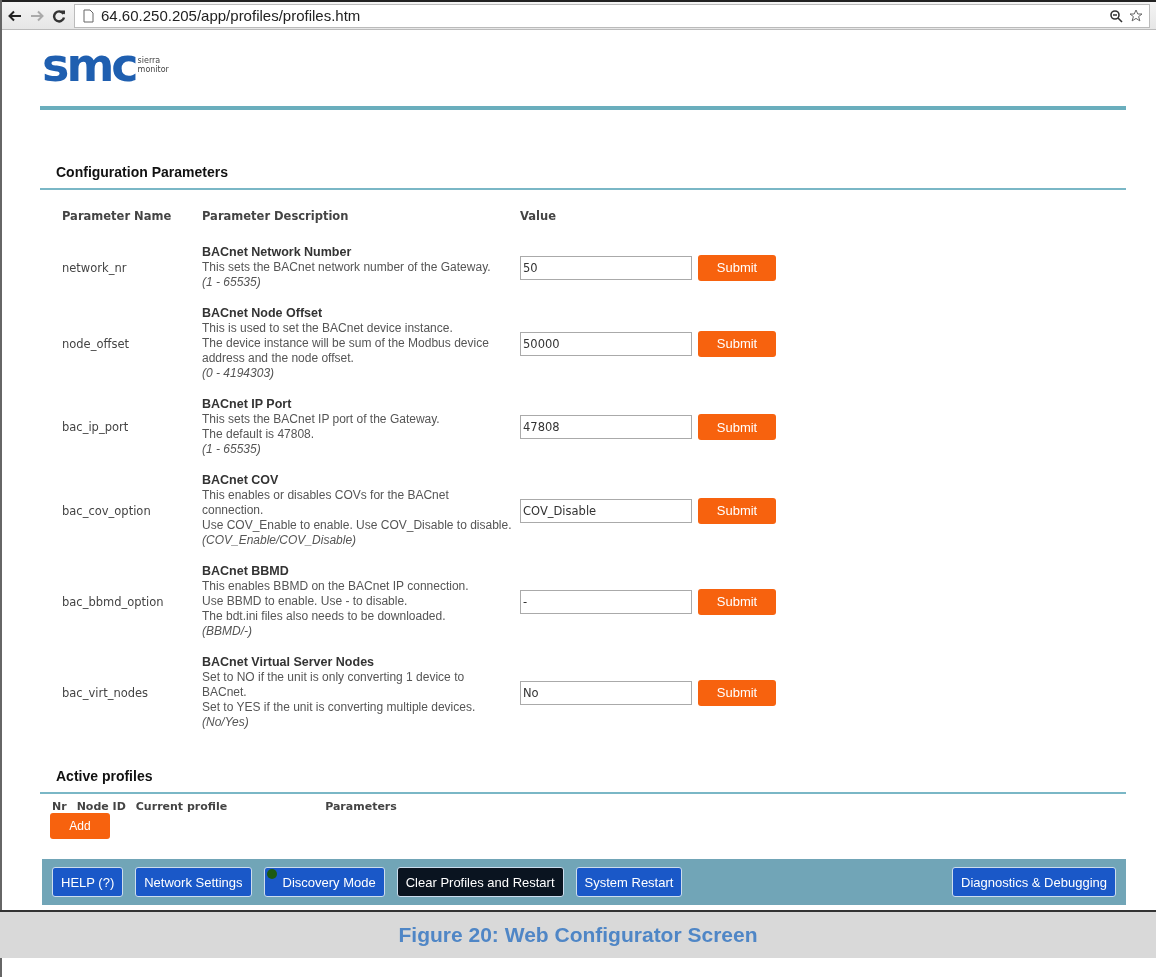 The height and width of the screenshot is (977, 1156). What do you see at coordinates (88, 15) in the screenshot?
I see `page-icon` at bounding box center [88, 15].